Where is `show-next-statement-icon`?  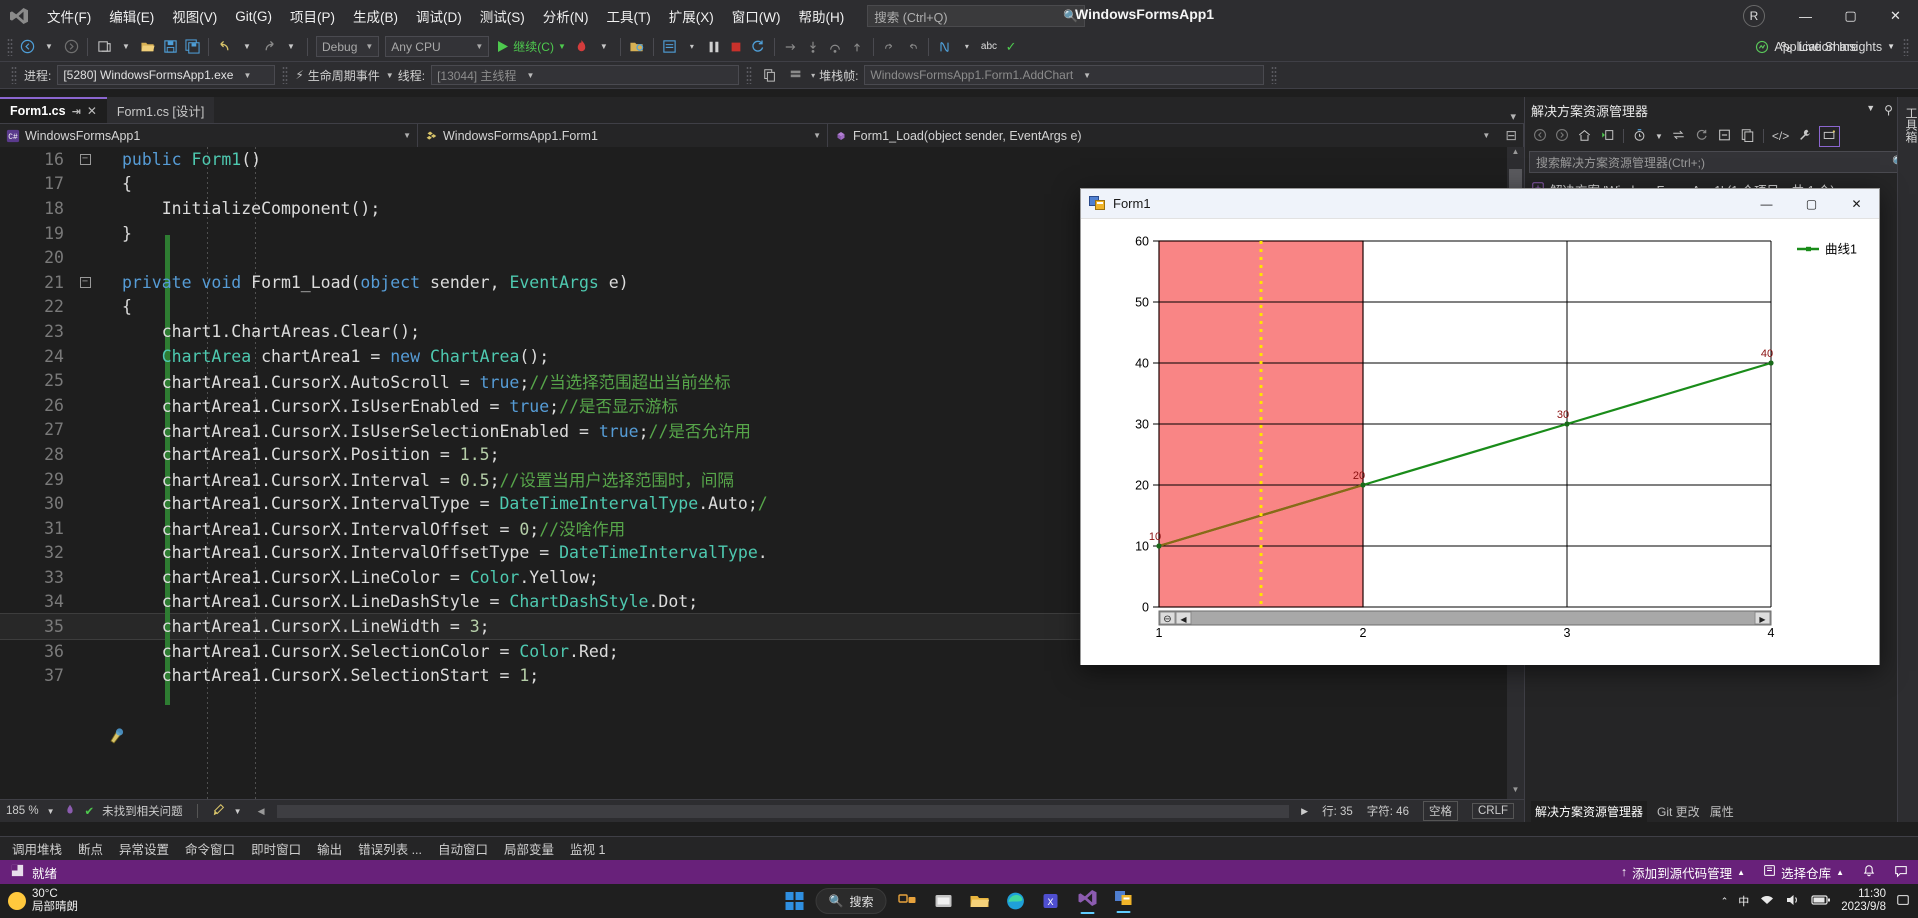
show-next-statement-icon is located at coordinates (791, 47).